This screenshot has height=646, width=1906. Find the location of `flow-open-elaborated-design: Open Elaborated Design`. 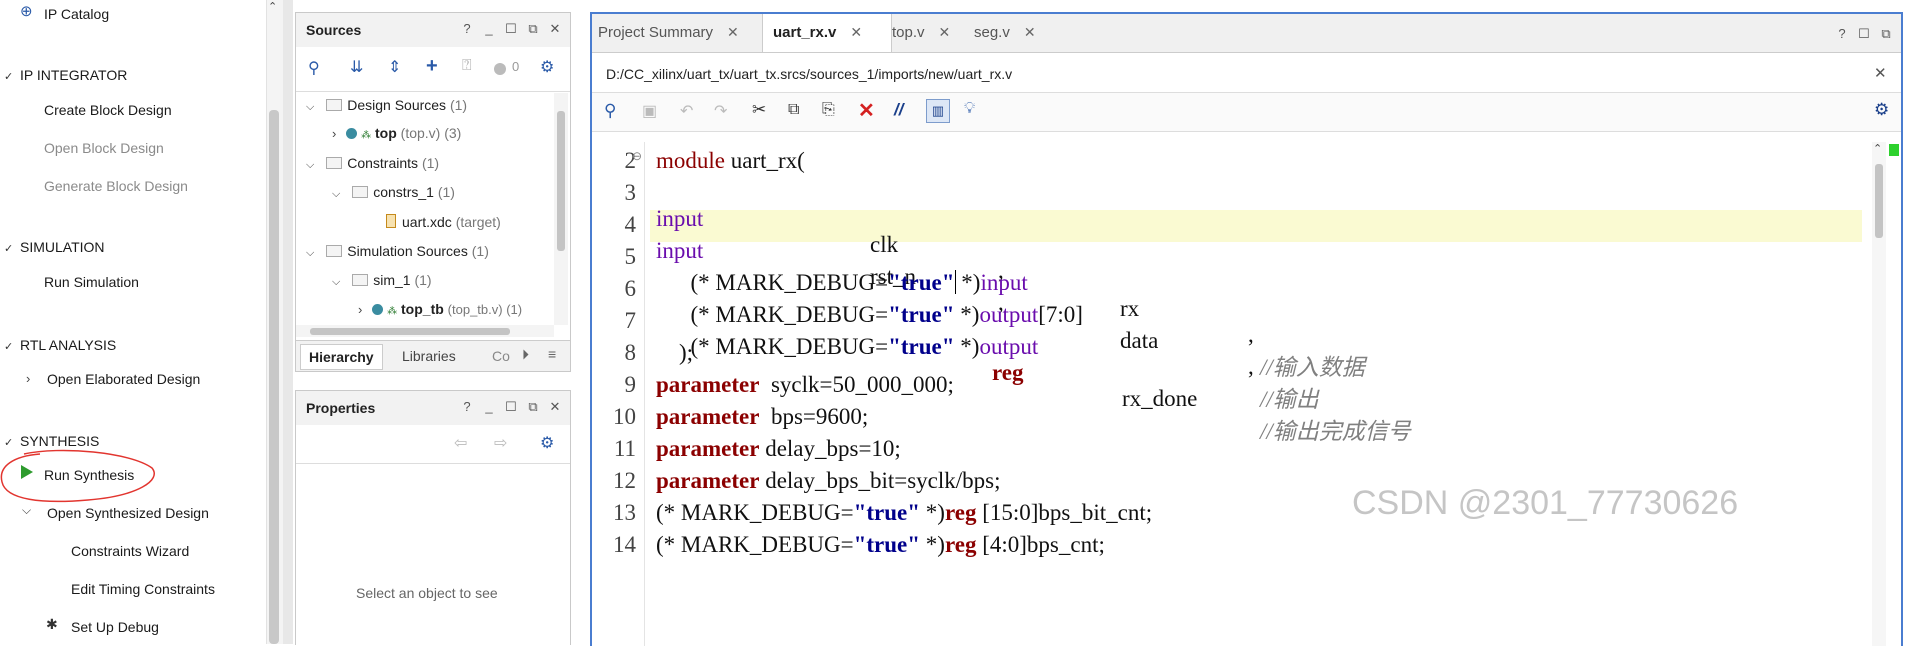

flow-open-elaborated-design: Open Elaborated Design is located at coordinates (123, 379).